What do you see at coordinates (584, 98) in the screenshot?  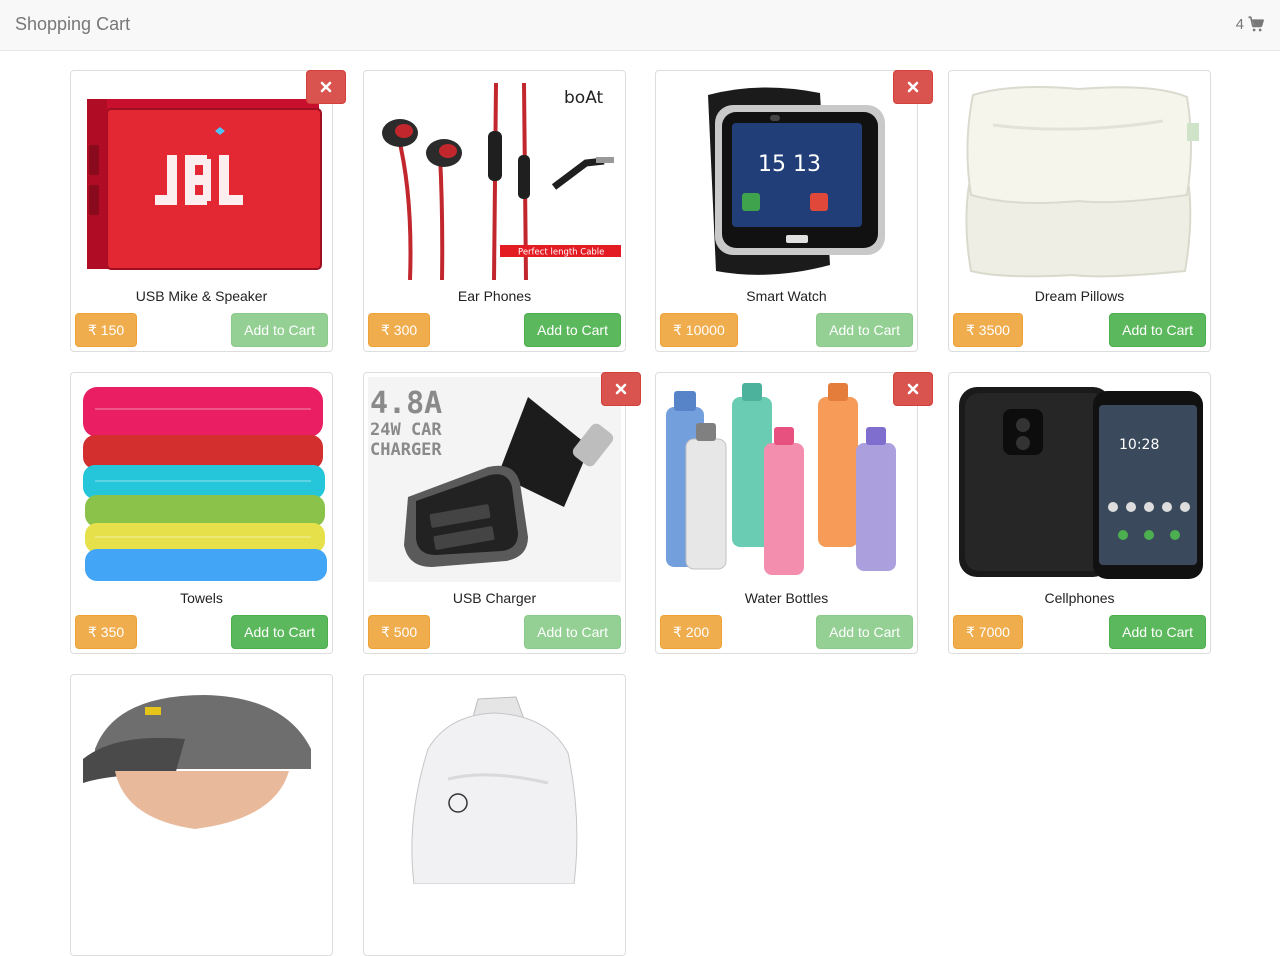 I see `svg-text: boAt` at bounding box center [584, 98].